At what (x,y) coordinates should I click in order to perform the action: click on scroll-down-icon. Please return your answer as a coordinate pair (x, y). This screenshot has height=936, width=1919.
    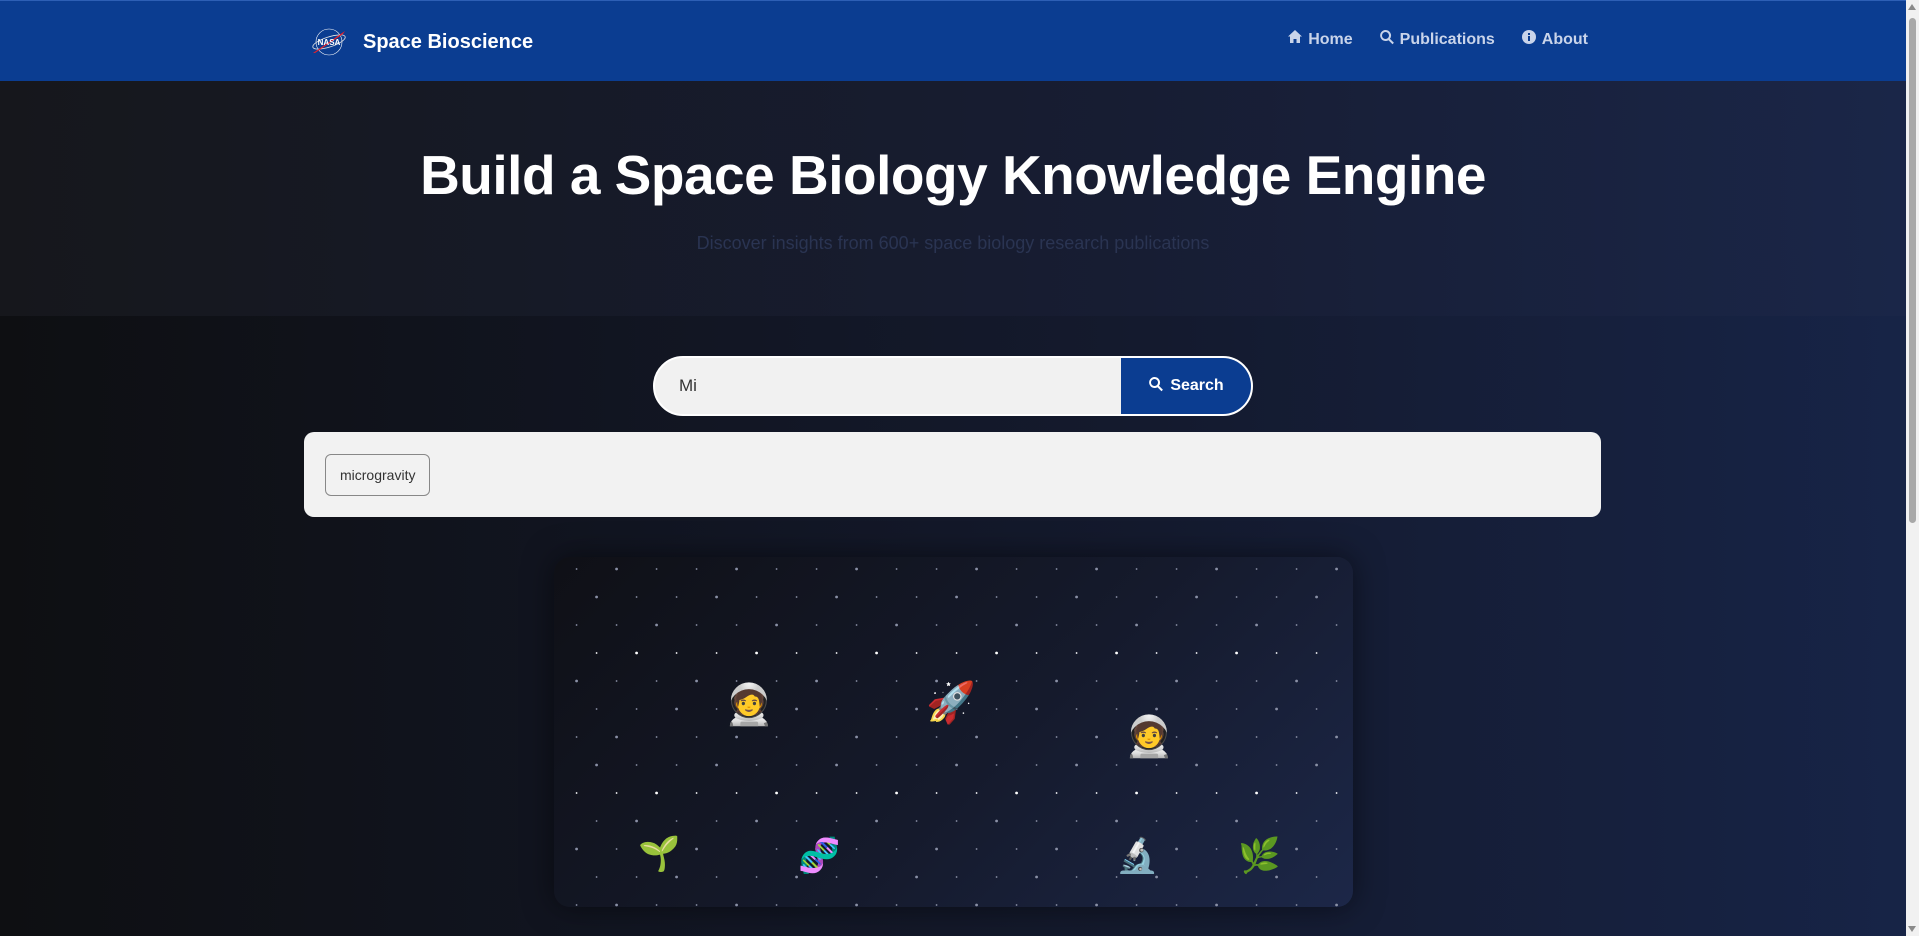
    Looking at the image, I should click on (1912, 929).